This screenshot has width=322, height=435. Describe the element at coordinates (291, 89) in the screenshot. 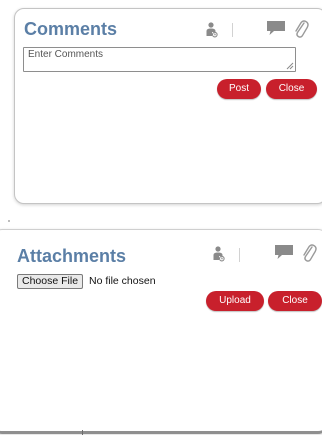

I see `close-comments-button: Close` at that location.